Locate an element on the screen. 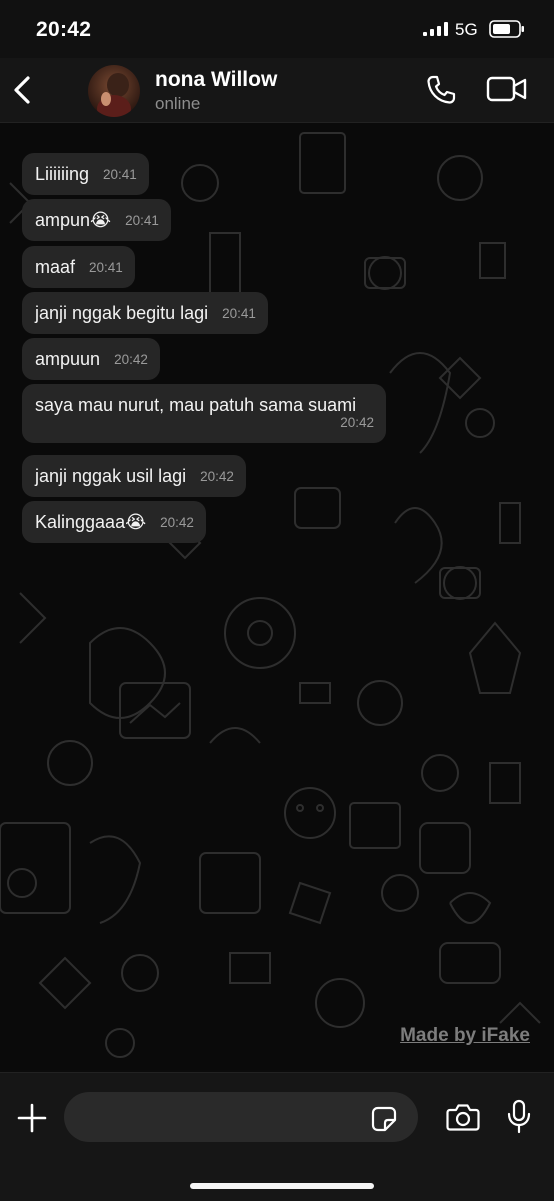 This screenshot has width=554, height=1201. camera-icon is located at coordinates (463, 1117).